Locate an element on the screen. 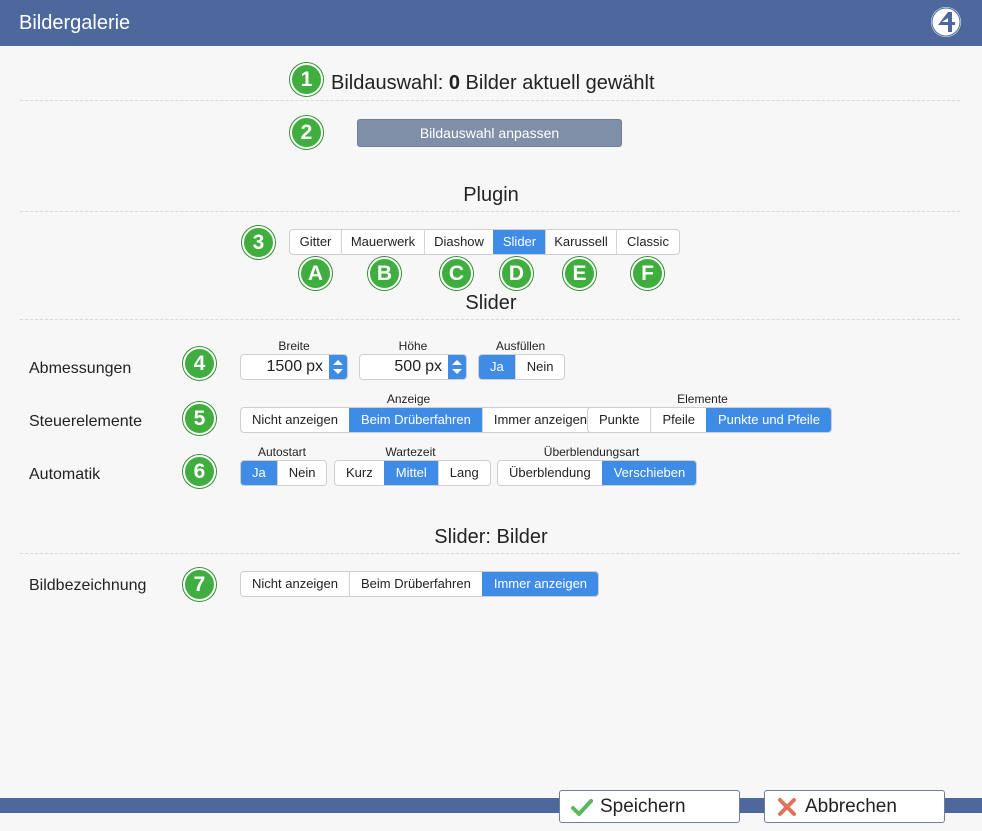 The width and height of the screenshot is (982, 831). selection-count: 0 is located at coordinates (454, 83).